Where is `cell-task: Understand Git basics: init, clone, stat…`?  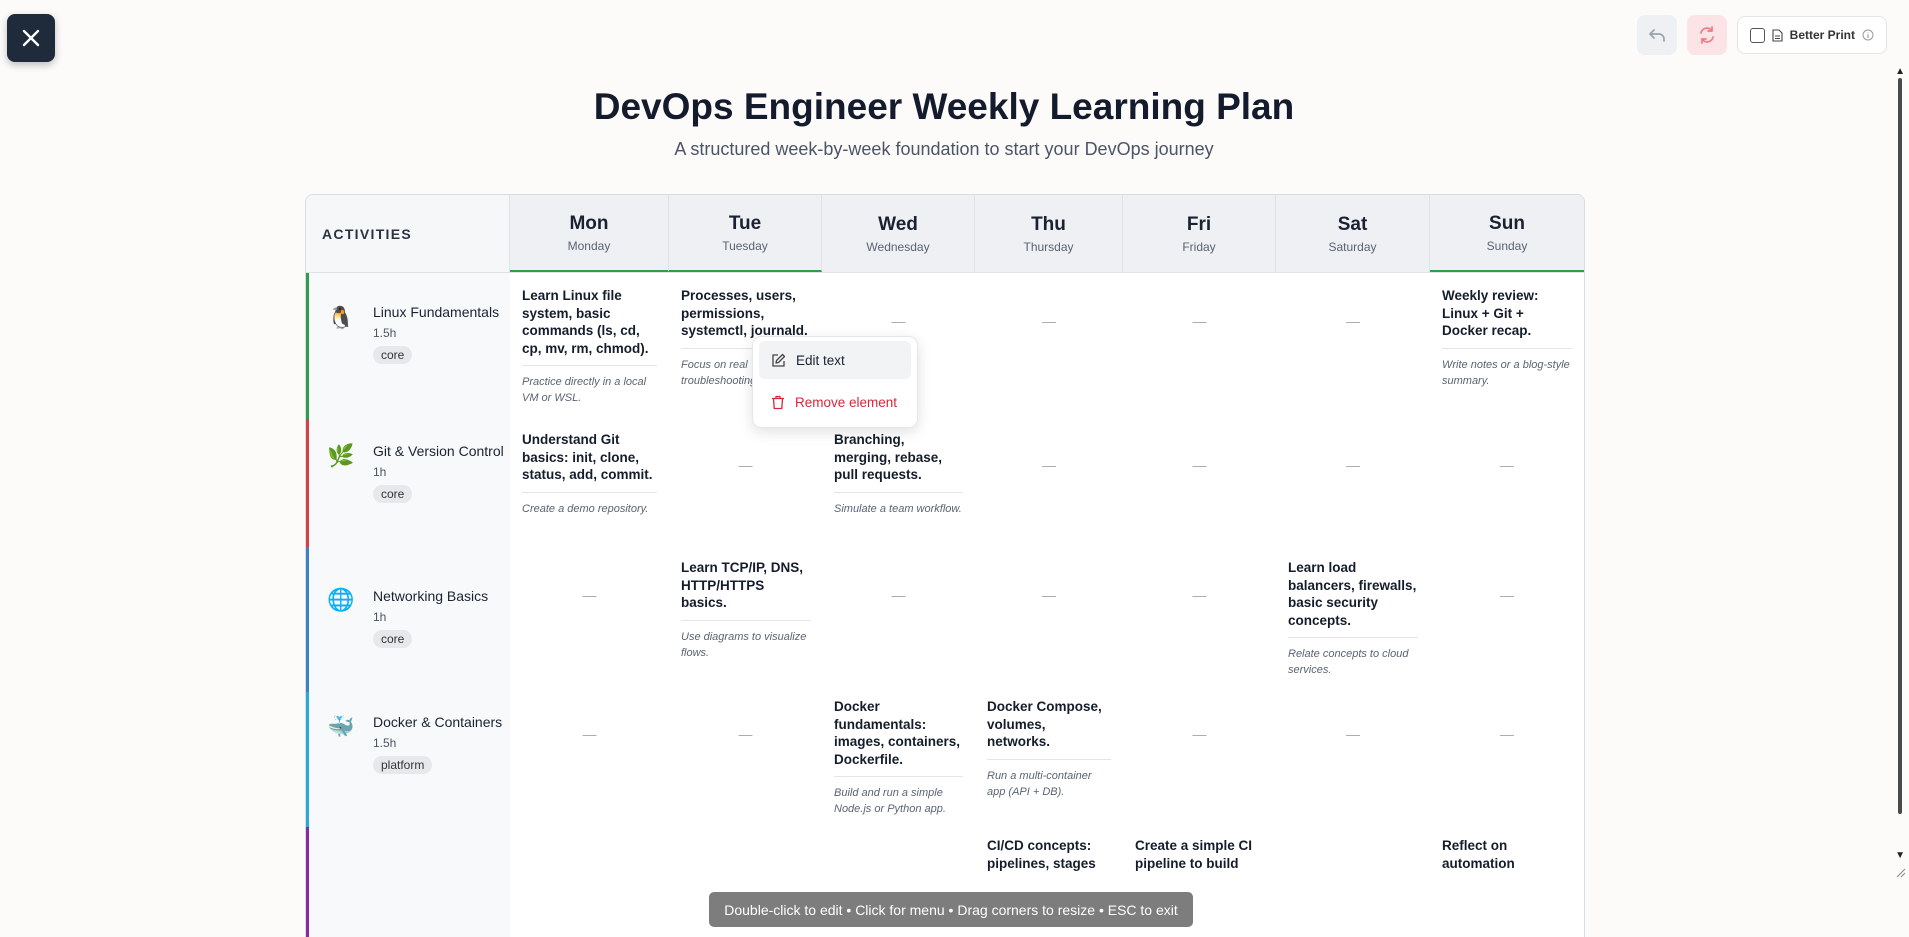 cell-task: Understand Git basics: init, clone, stat… is located at coordinates (589, 462).